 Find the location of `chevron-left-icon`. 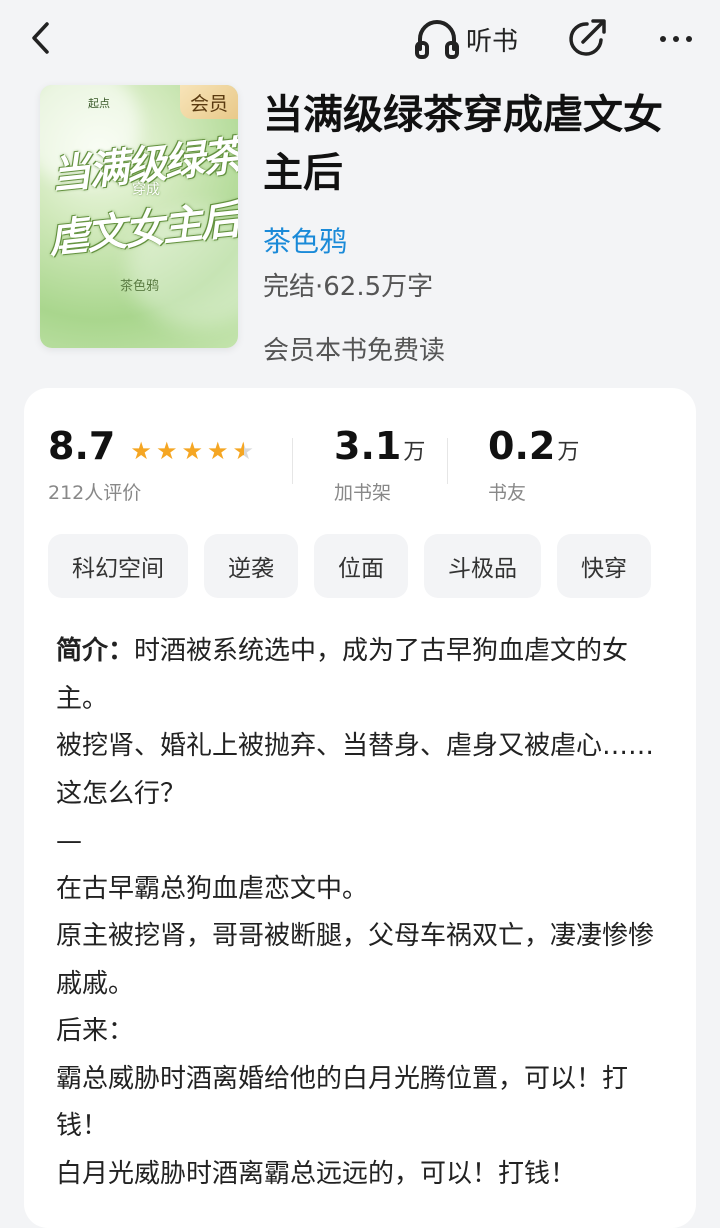

chevron-left-icon is located at coordinates (40, 38).